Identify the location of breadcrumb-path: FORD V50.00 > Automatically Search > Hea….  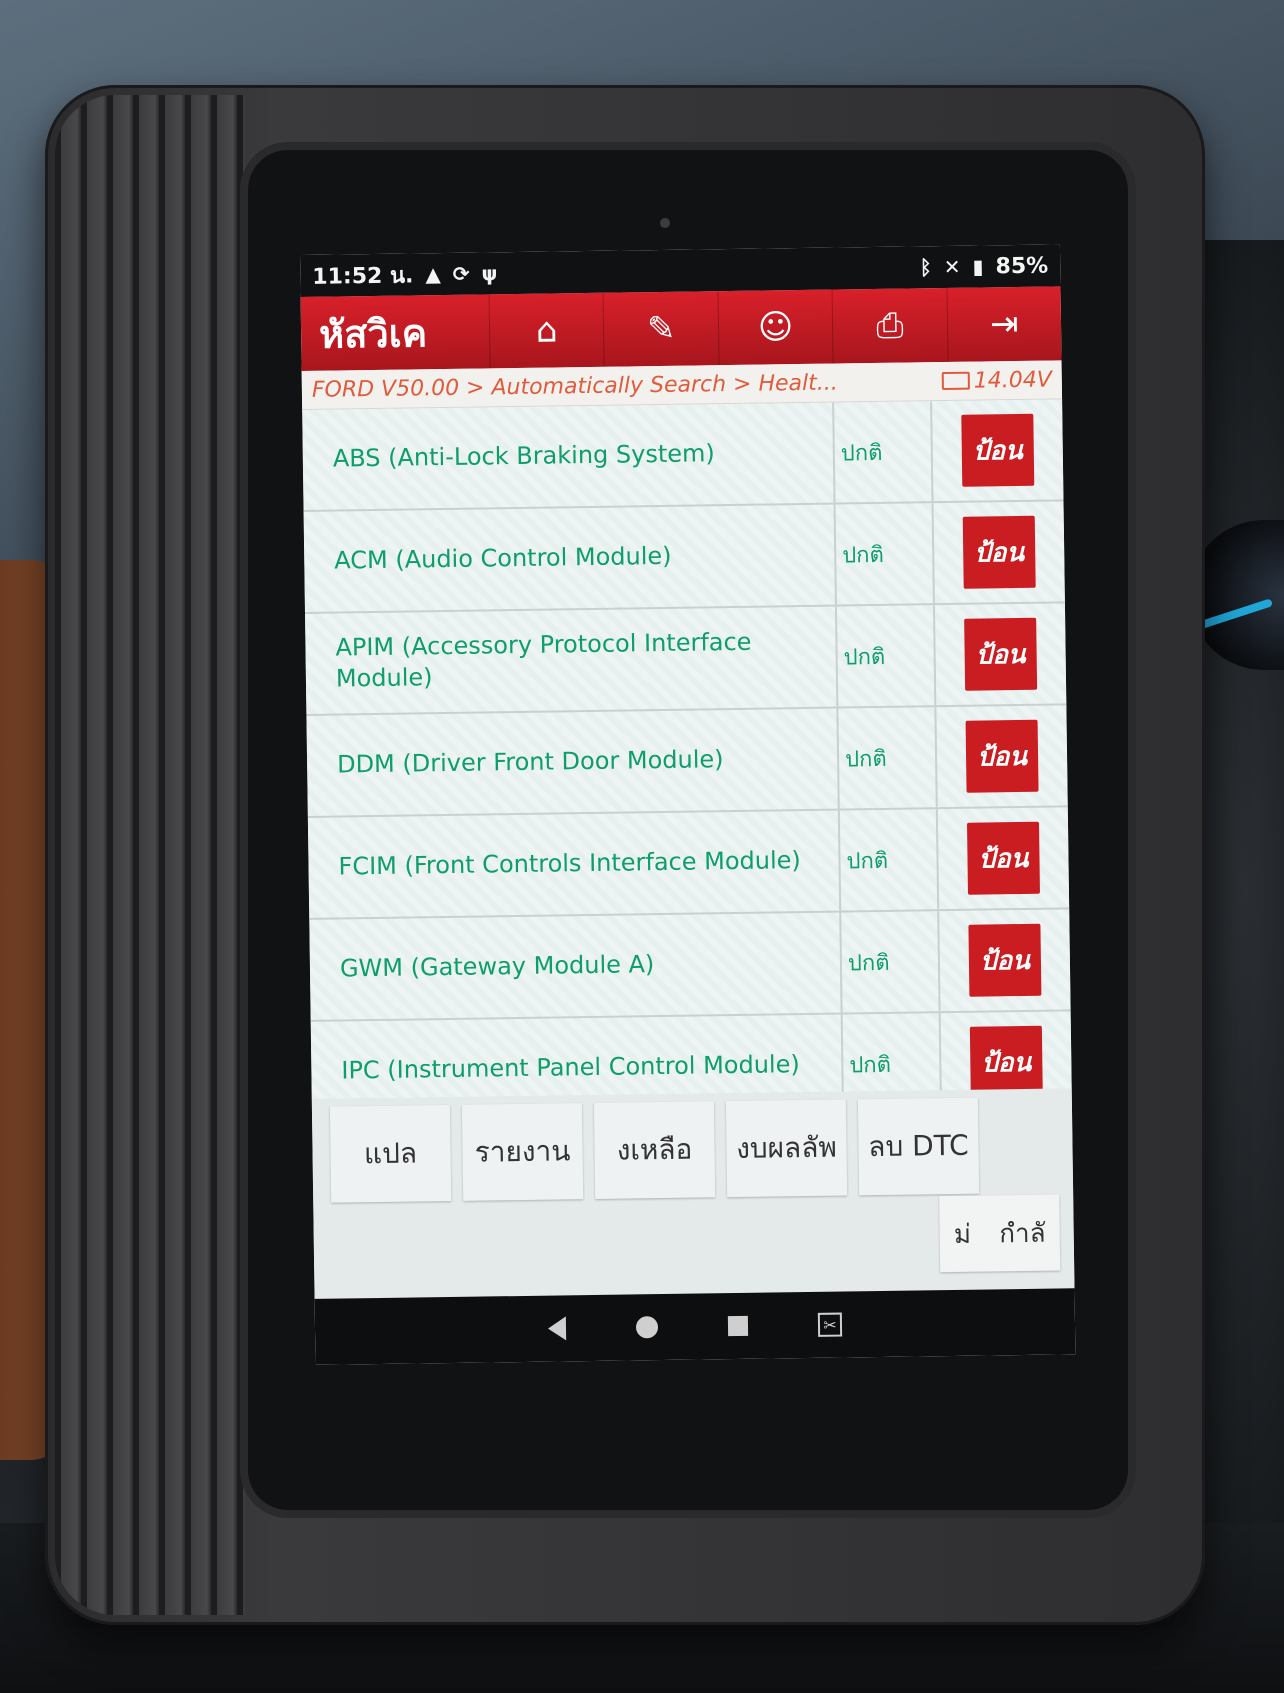
(574, 386).